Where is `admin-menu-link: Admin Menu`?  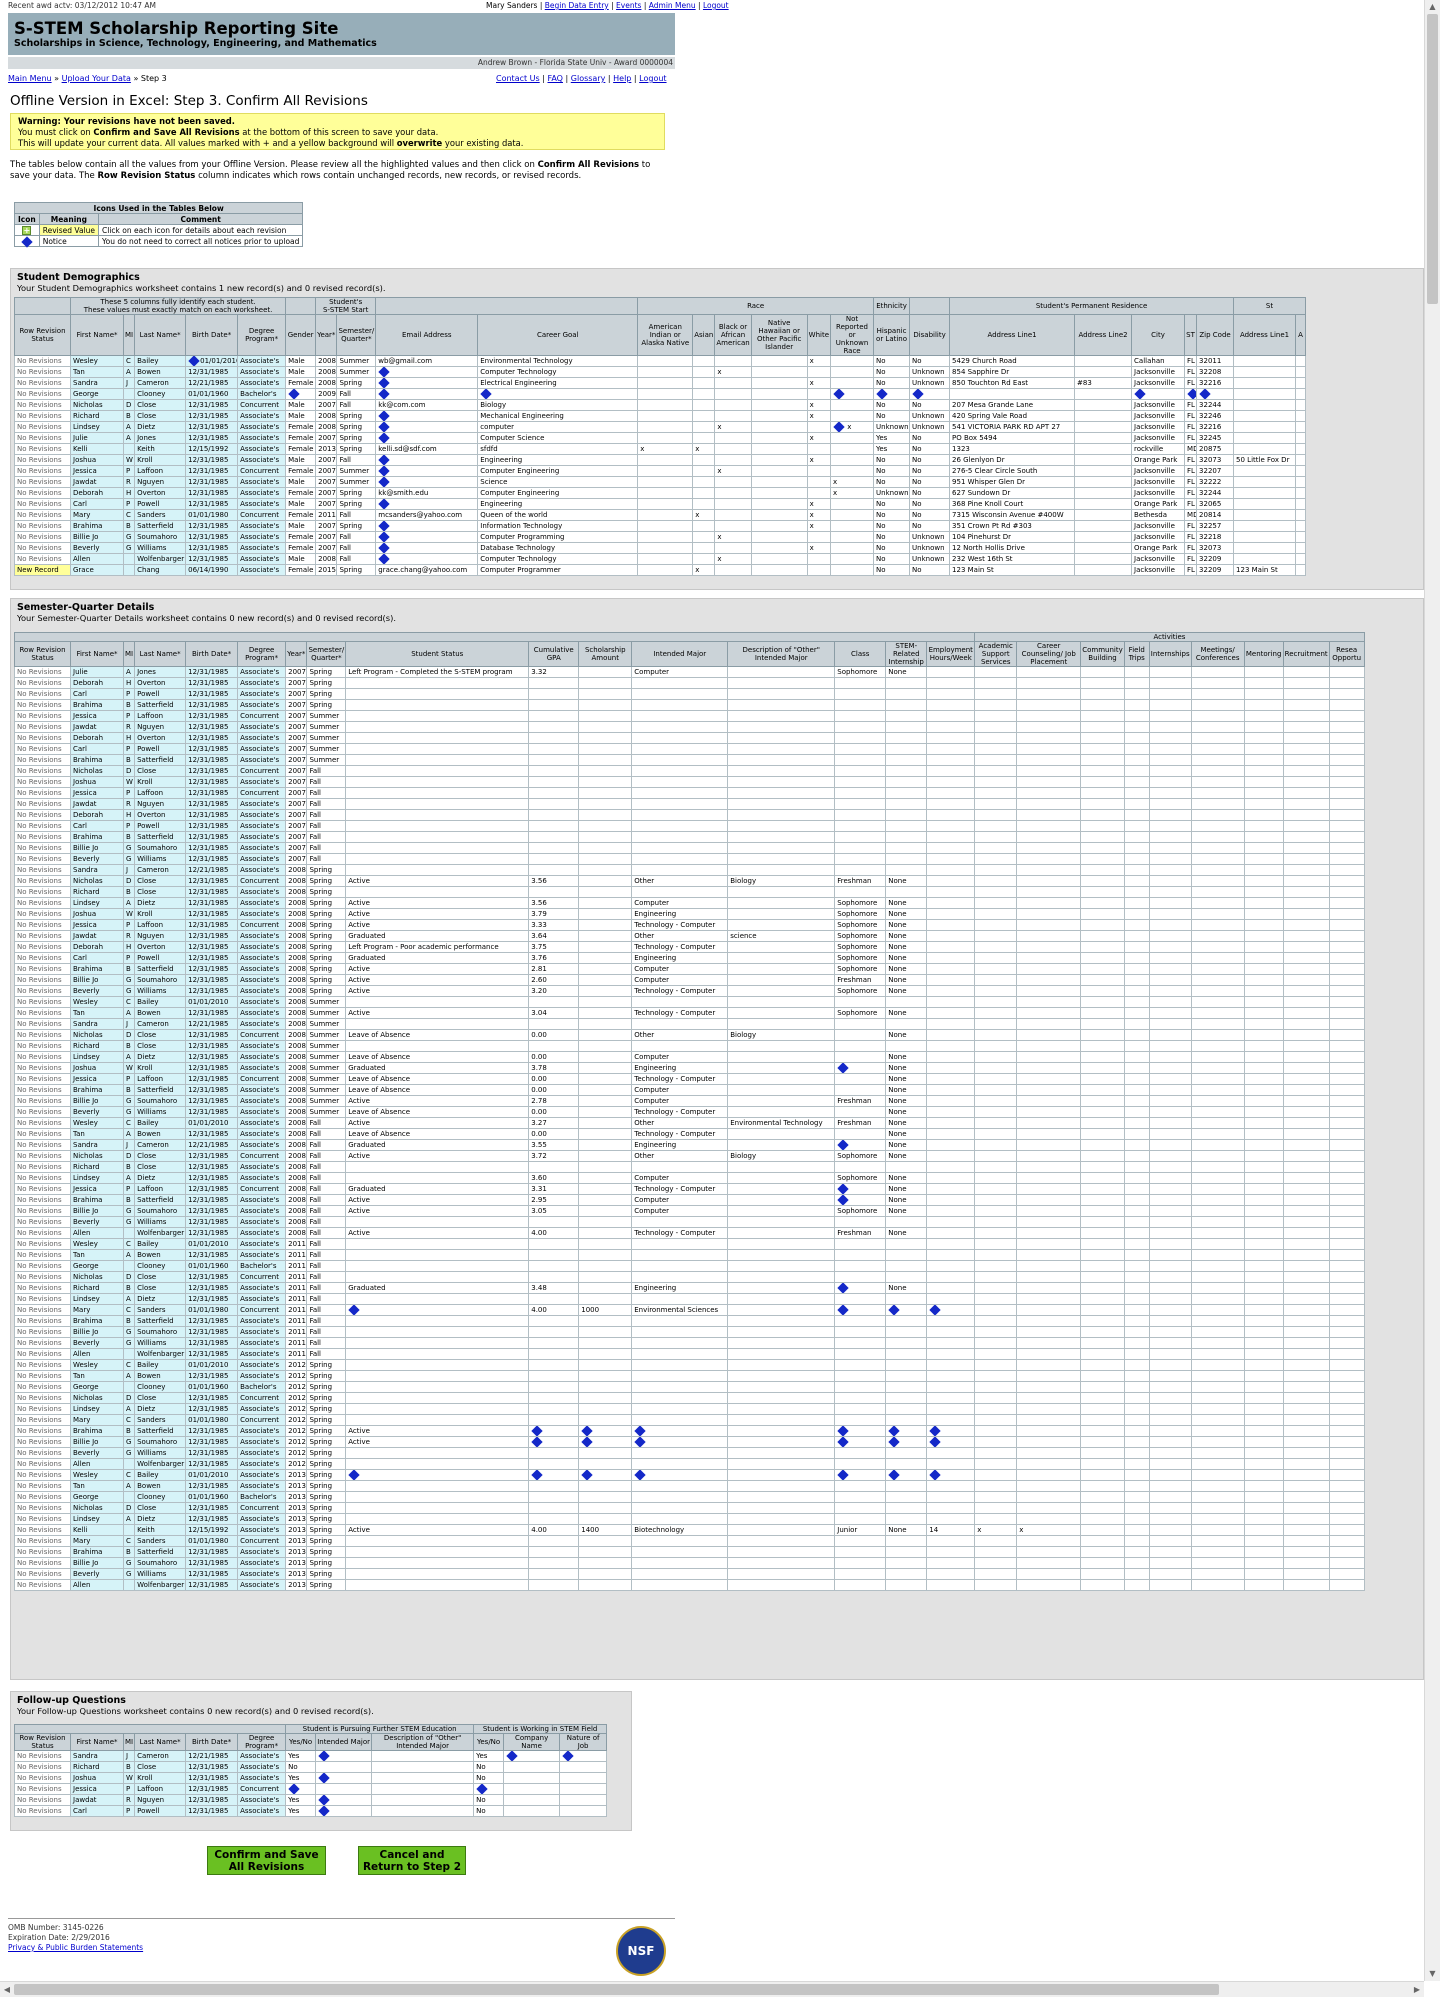
admin-menu-link: Admin Menu is located at coordinates (672, 5).